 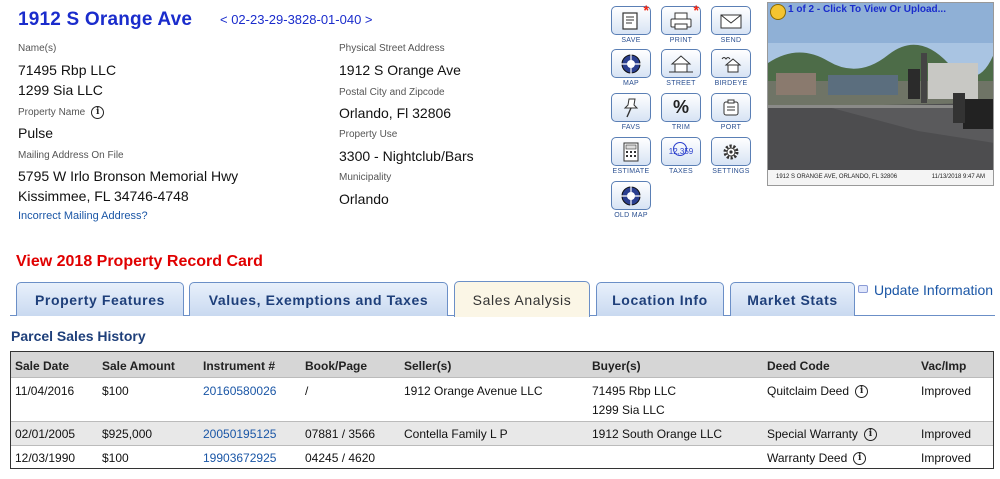 What do you see at coordinates (792, 299) in the screenshot?
I see `tab-market-stats: Market Stats` at bounding box center [792, 299].